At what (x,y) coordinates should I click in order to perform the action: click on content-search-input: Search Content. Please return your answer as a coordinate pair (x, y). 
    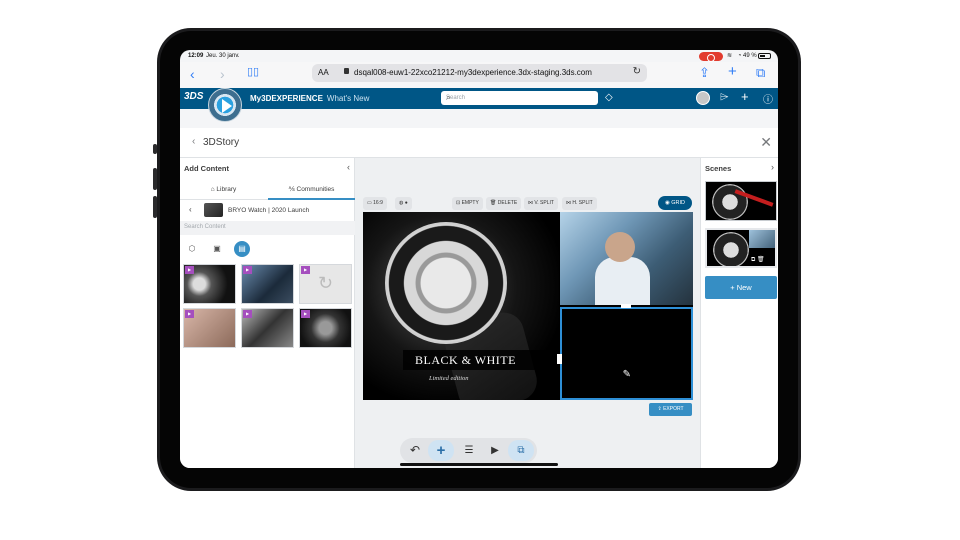
    Looking at the image, I should click on (267, 228).